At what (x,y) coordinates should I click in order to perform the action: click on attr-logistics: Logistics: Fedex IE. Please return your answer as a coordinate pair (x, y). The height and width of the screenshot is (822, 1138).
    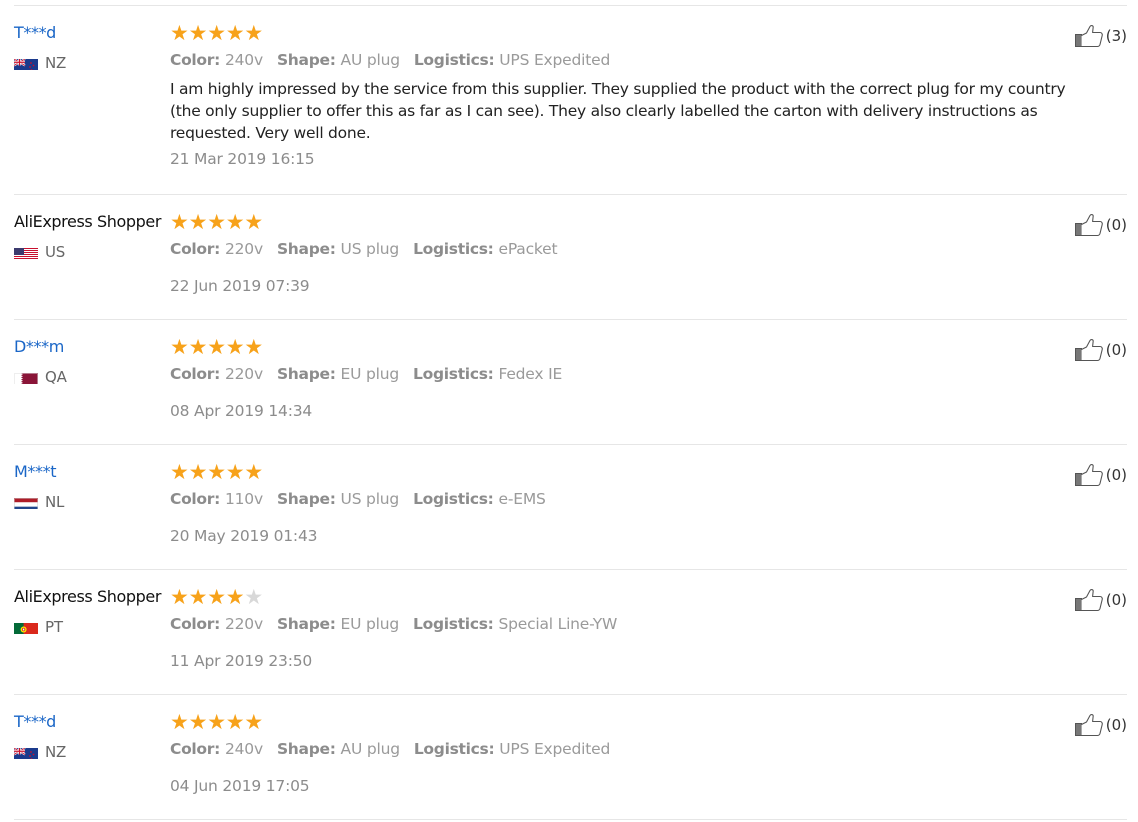
    Looking at the image, I should click on (487, 374).